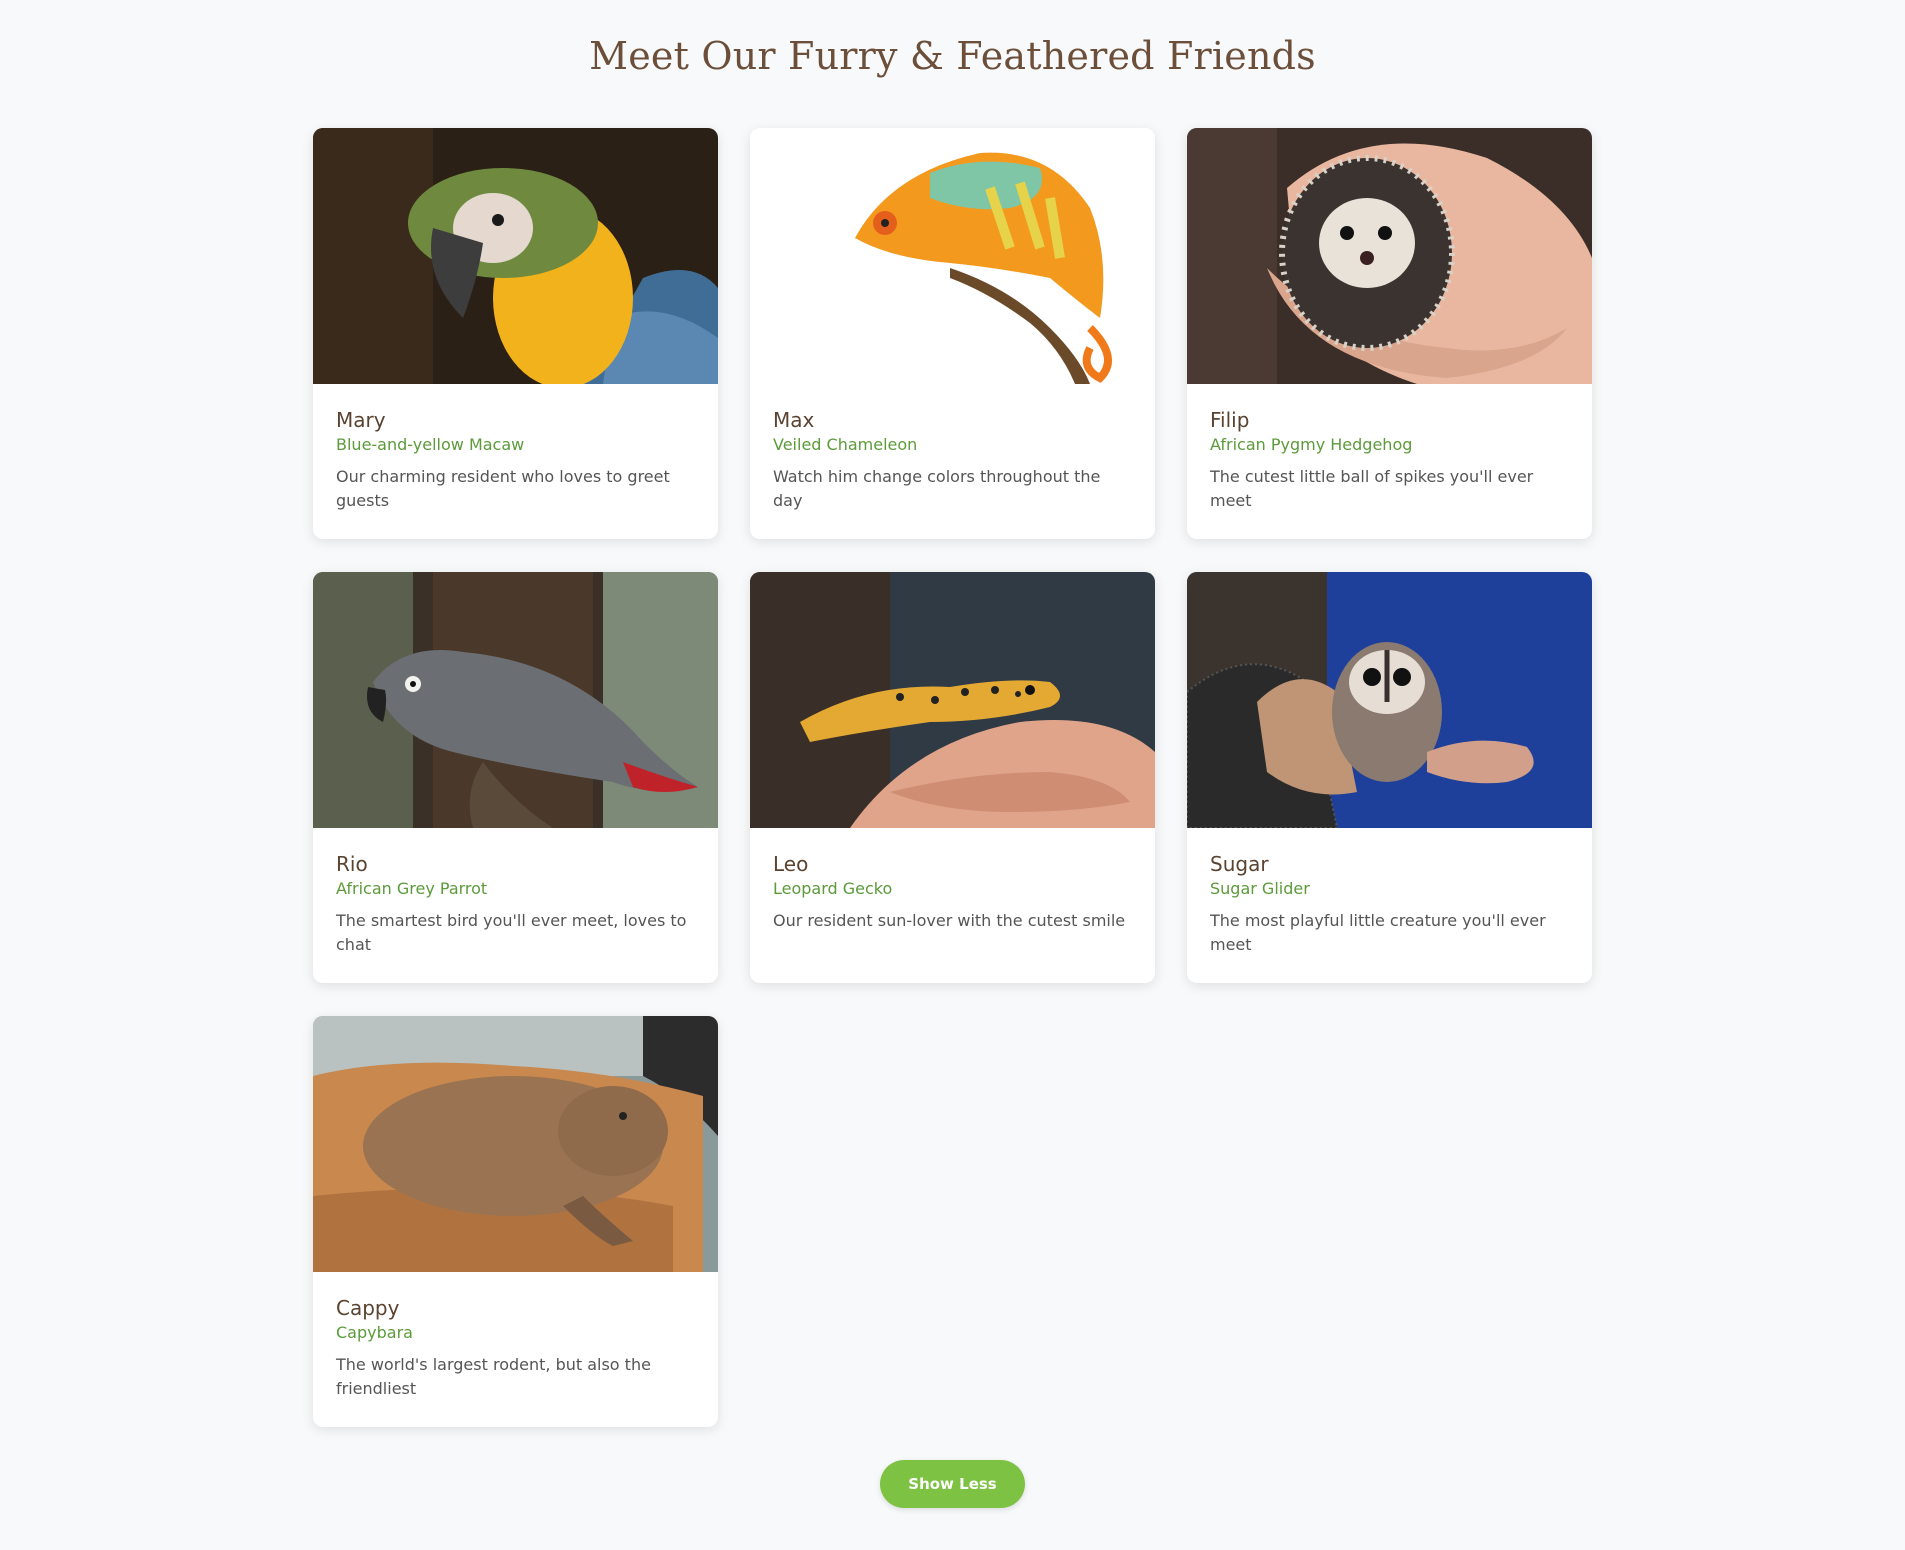  What do you see at coordinates (515, 256) in the screenshot?
I see `macaw-photo` at bounding box center [515, 256].